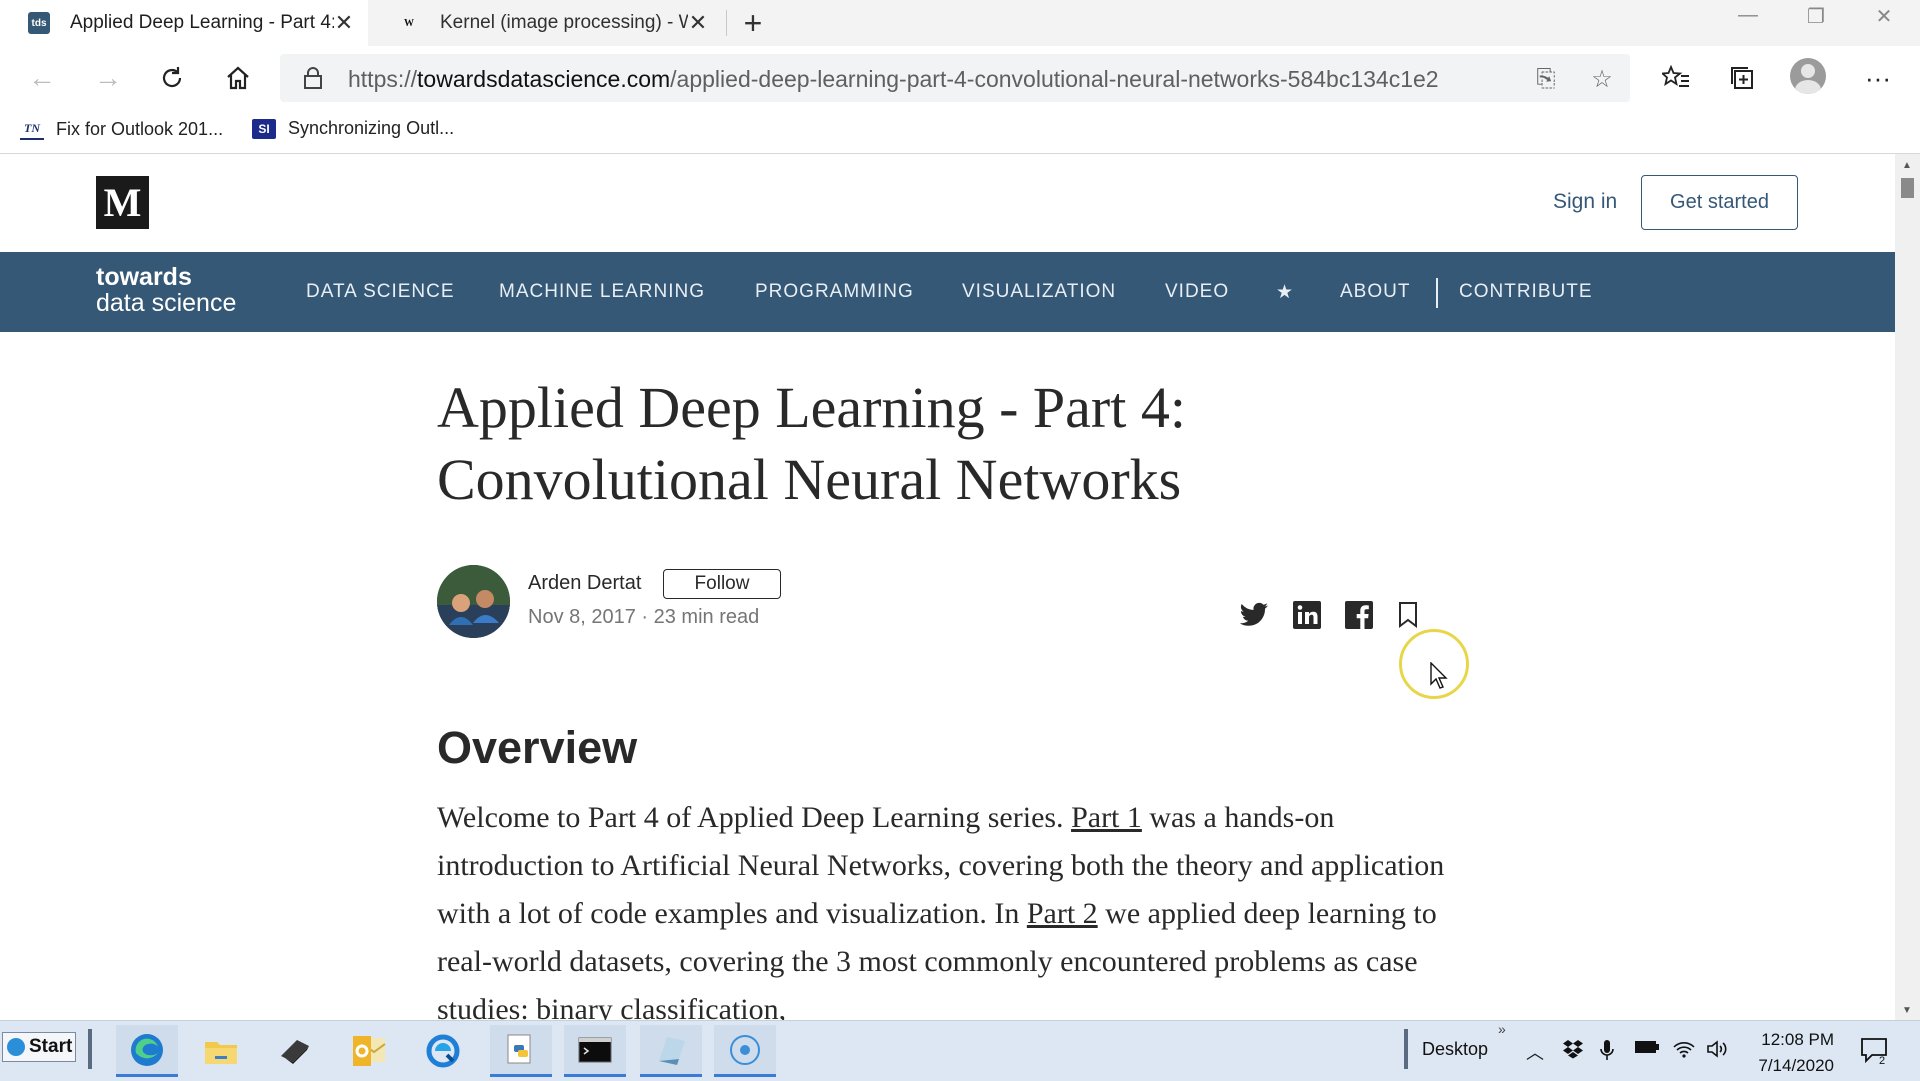 The height and width of the screenshot is (1081, 1920). I want to click on nav-data-science: DATA SCIENCE, so click(380, 292).